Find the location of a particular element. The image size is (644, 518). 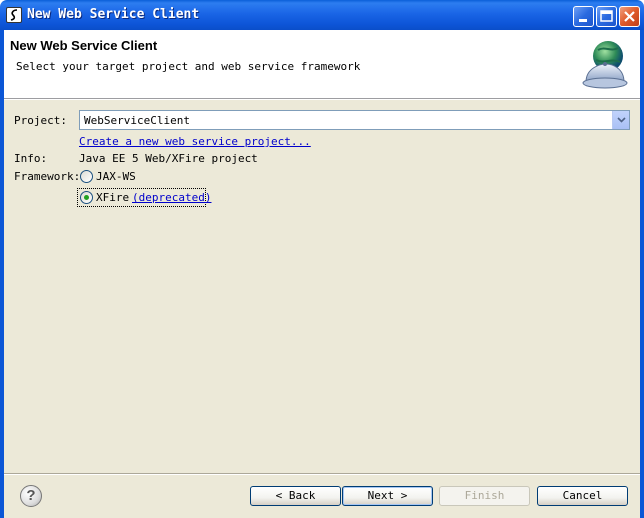

globe-with-bell-icon is located at coordinates (605, 65).